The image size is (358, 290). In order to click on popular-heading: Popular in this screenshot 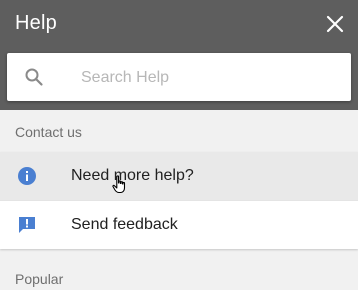, I will do `click(39, 279)`.